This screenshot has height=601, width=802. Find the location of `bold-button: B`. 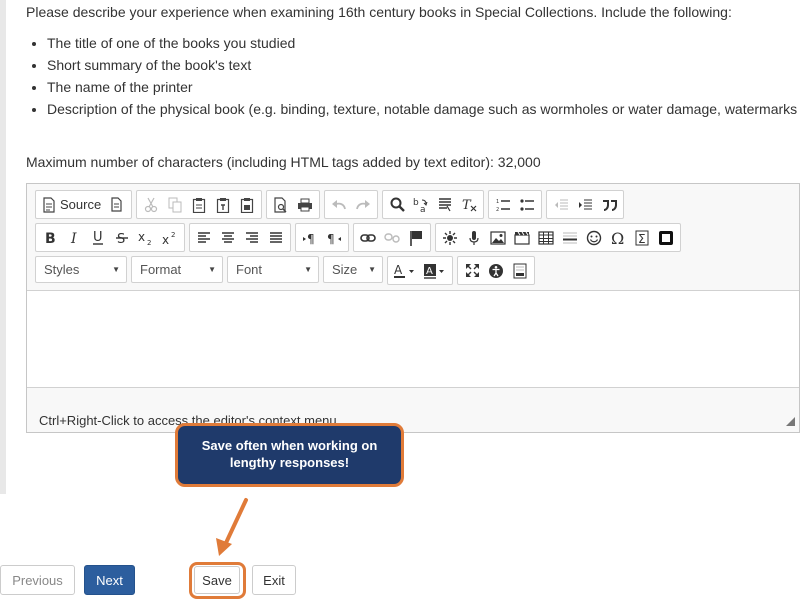

bold-button: B is located at coordinates (50, 237).